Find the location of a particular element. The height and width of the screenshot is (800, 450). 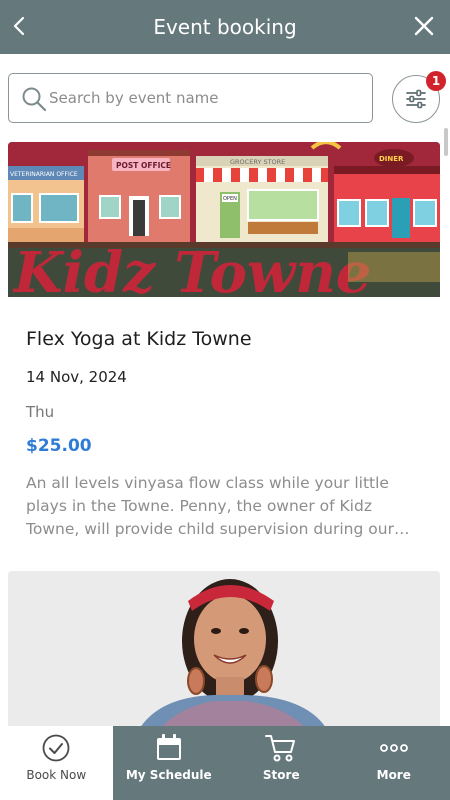

bottom-nav: Book Now My Schedule Store More is located at coordinates (225, 763).